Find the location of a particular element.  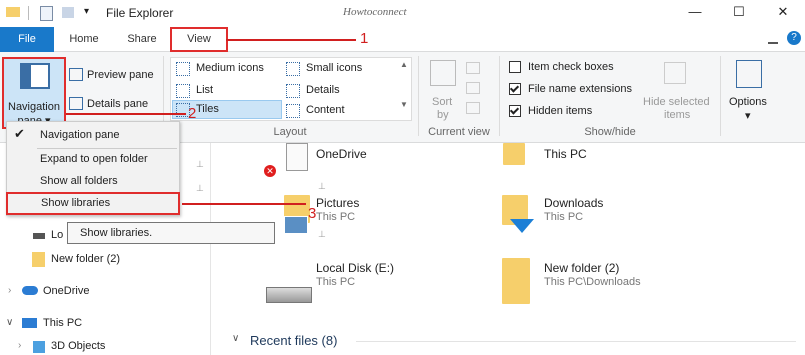

tooltip-text: Show libraries. is located at coordinates (116, 233).